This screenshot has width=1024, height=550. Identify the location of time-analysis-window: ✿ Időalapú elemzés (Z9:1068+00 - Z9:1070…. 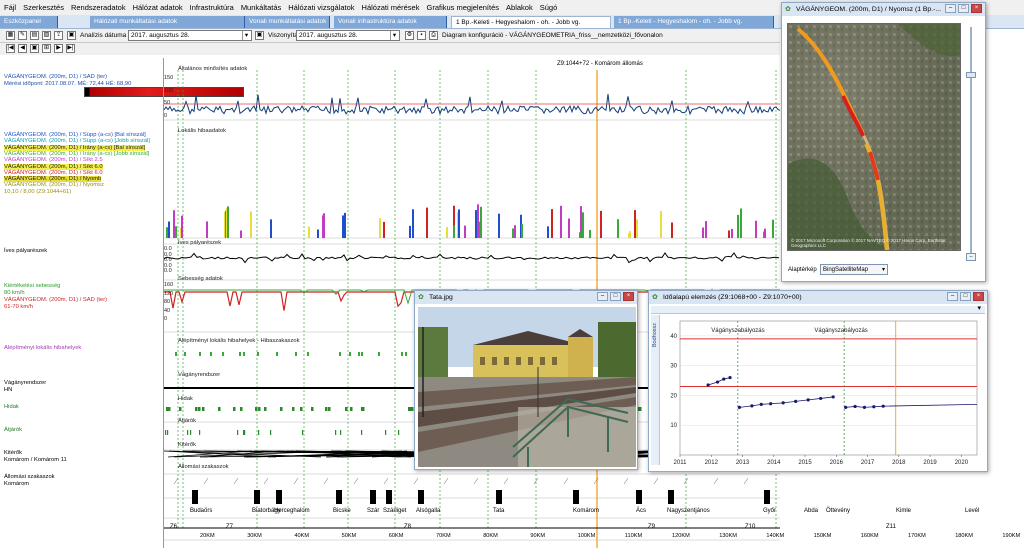
(818, 381).